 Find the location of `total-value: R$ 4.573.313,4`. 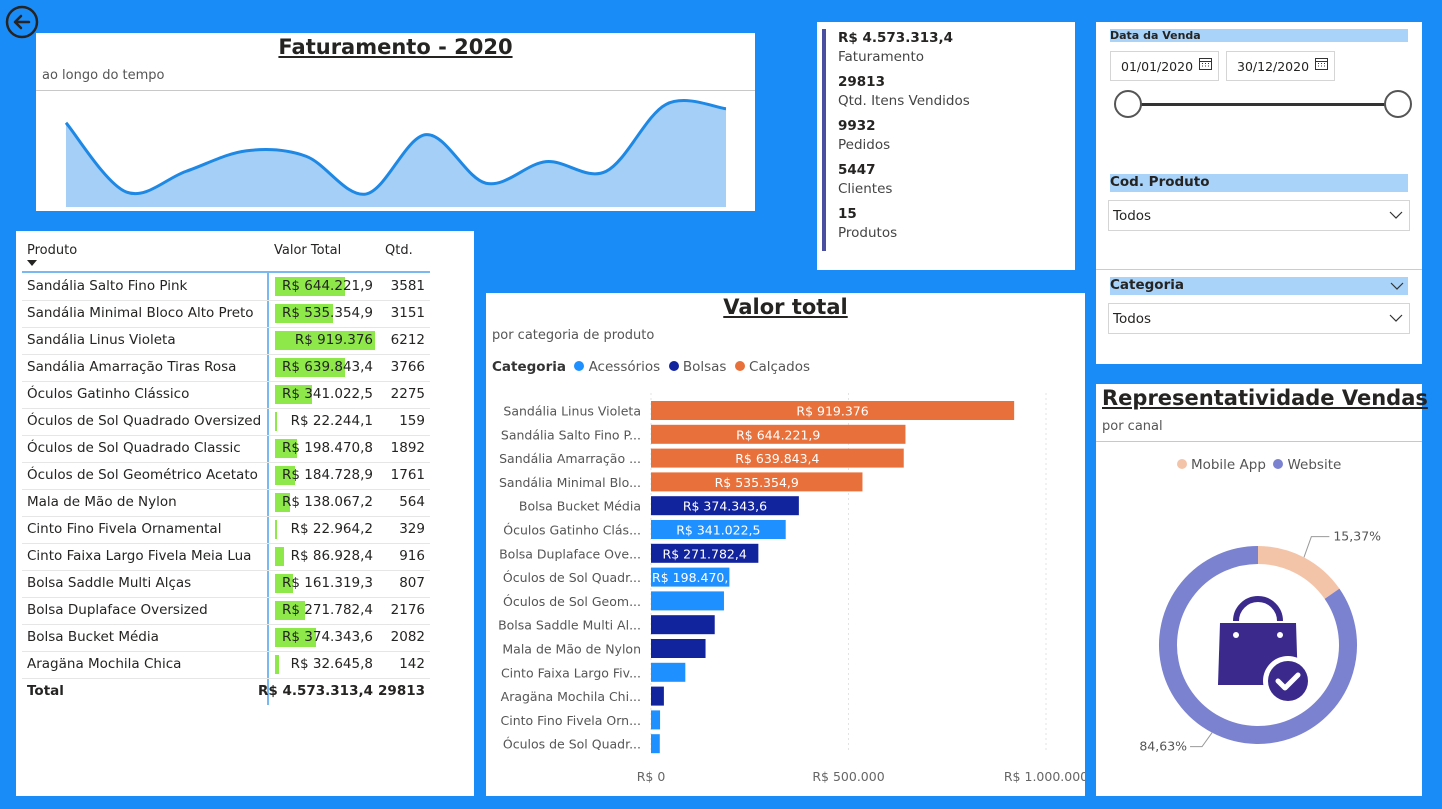

total-value: R$ 4.573.313,4 is located at coordinates (315, 691).